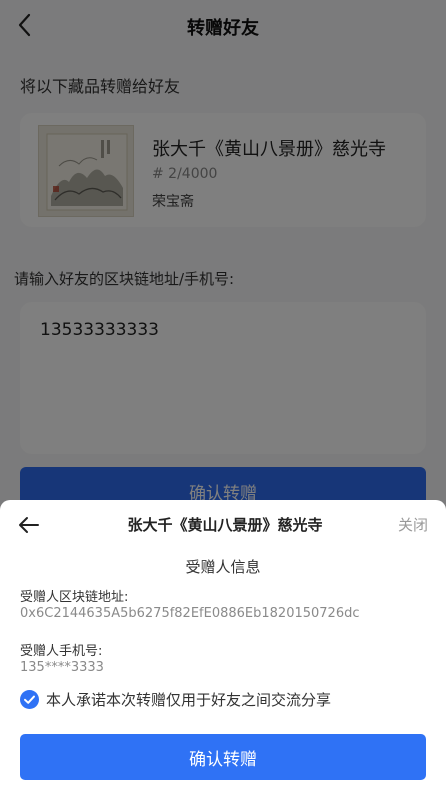 This screenshot has height=793, width=446. What do you see at coordinates (223, 567) in the screenshot?
I see `recipient-info-heading: 受赠人信息` at bounding box center [223, 567].